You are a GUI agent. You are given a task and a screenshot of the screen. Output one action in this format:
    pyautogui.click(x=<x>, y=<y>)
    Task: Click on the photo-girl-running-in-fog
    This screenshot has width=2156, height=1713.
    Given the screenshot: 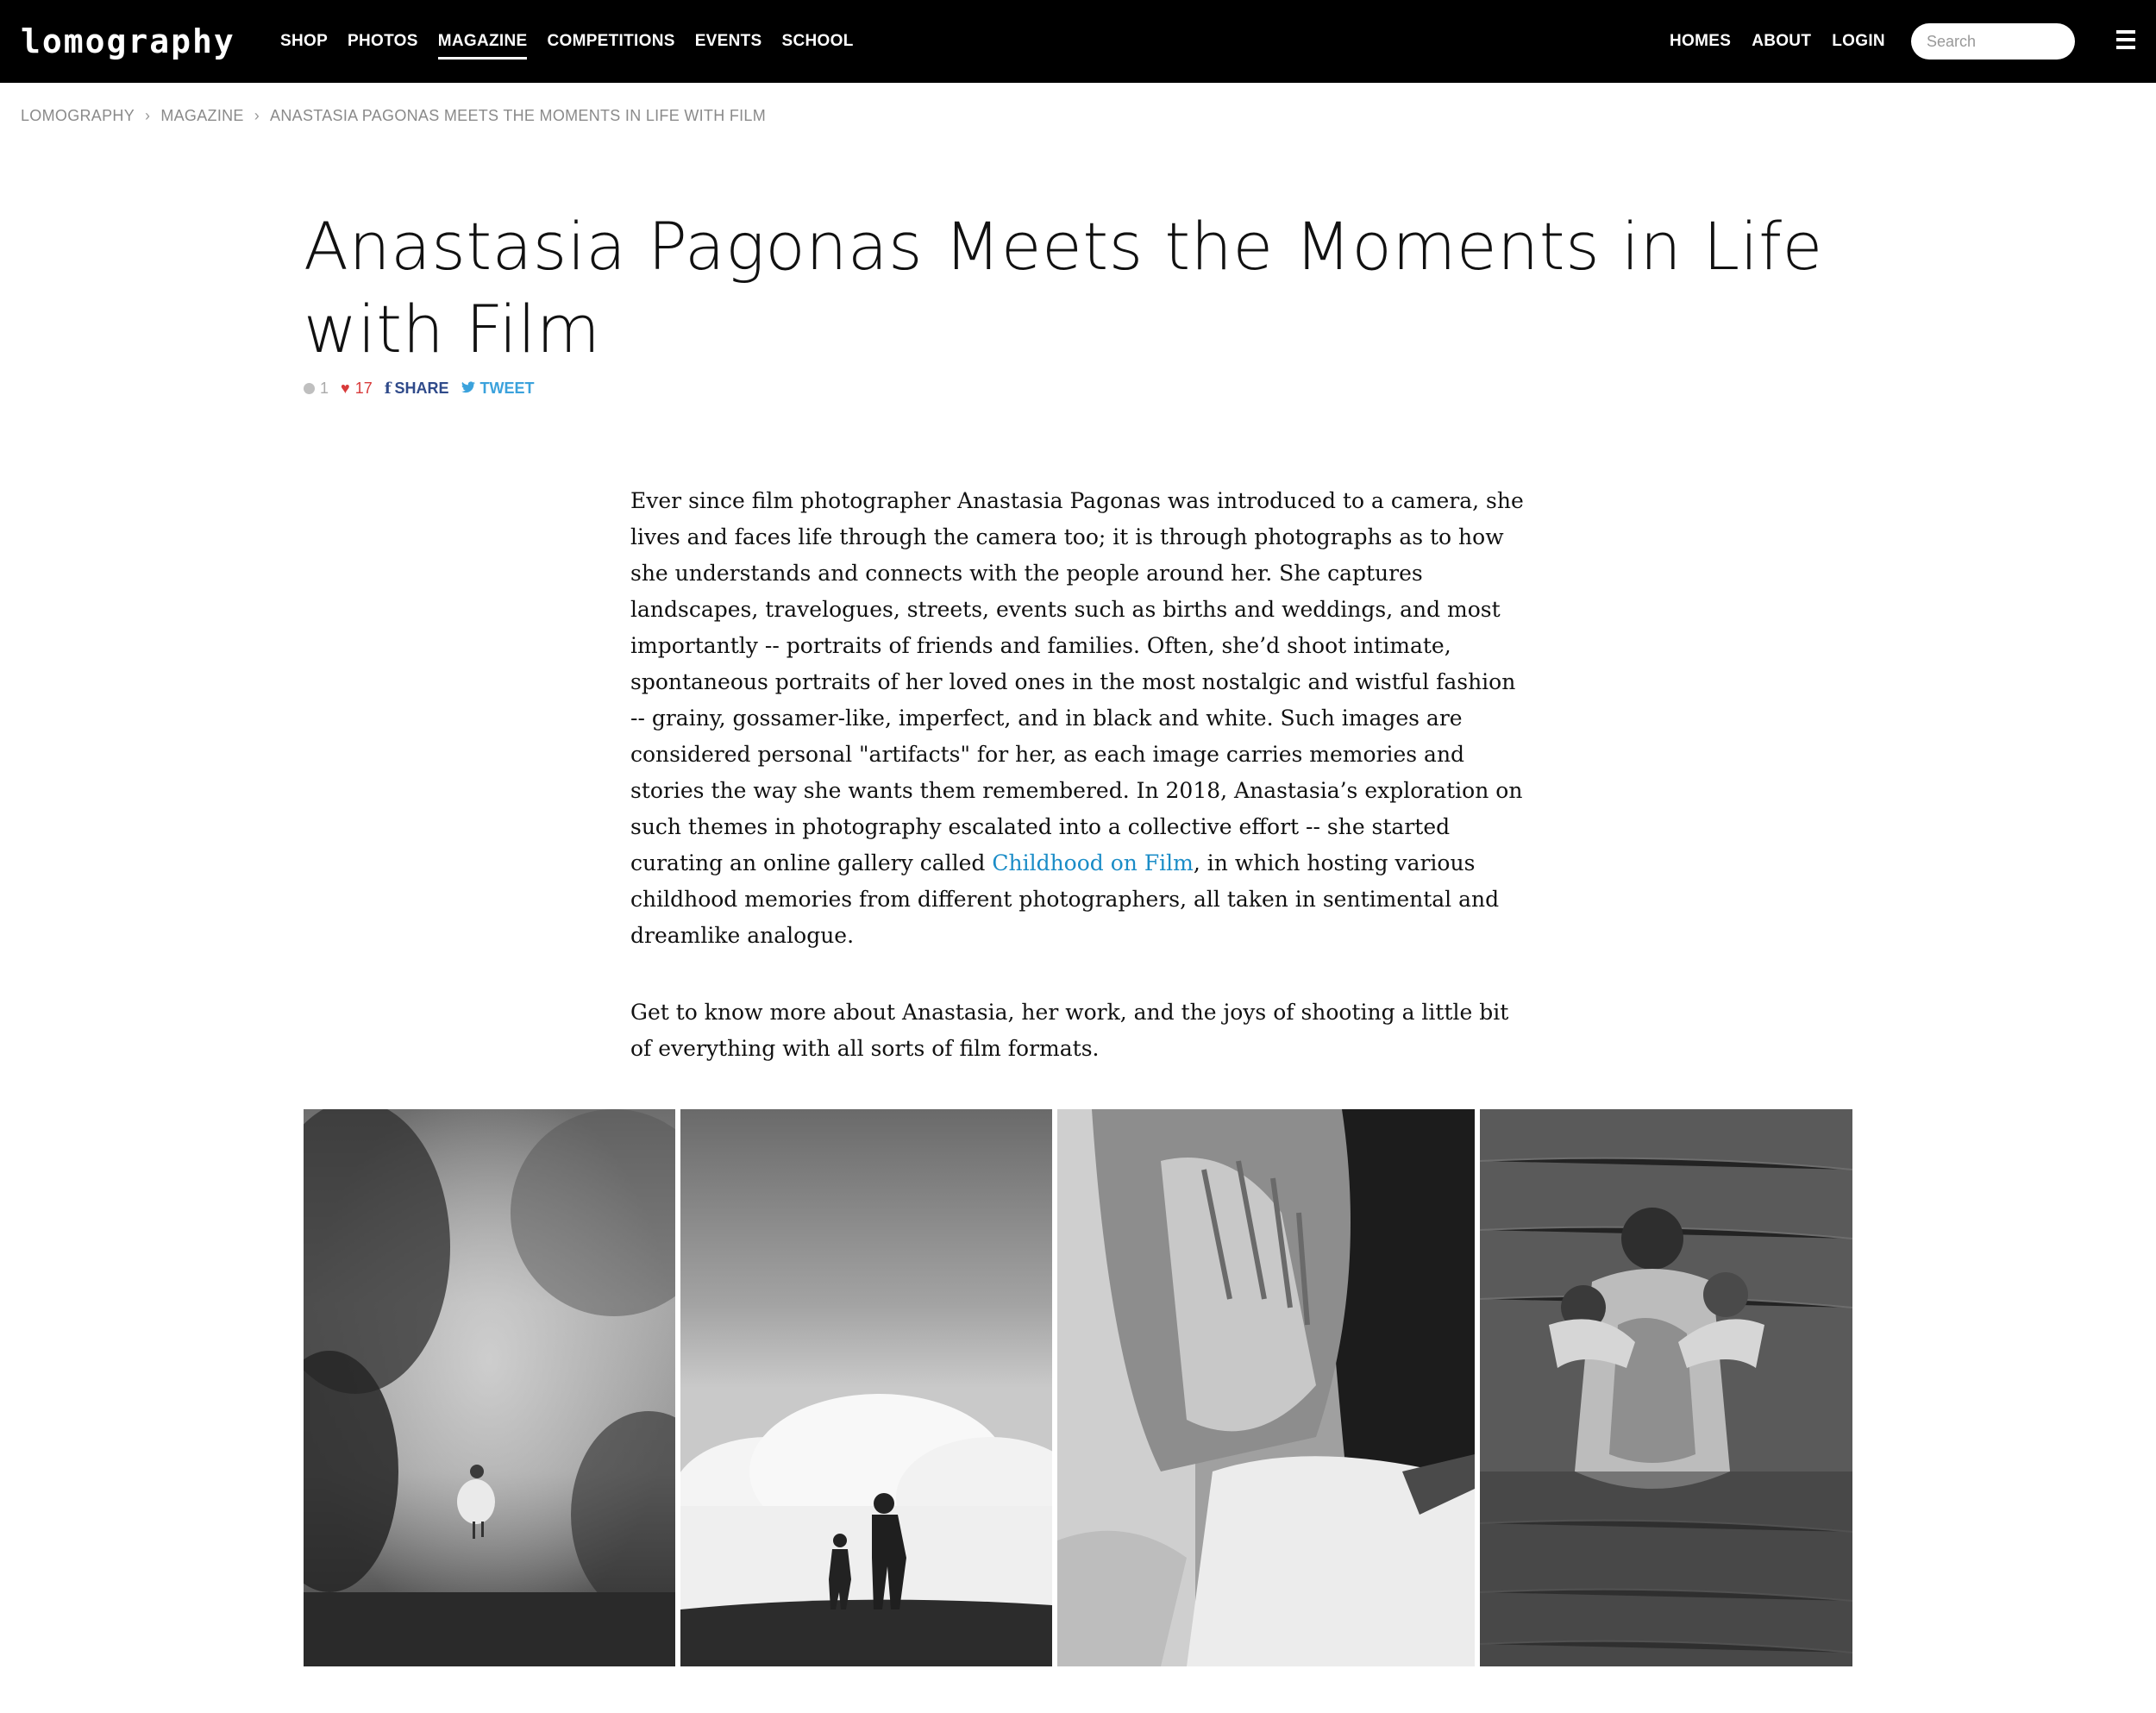 What is the action you would take?
    pyautogui.click(x=489, y=1387)
    